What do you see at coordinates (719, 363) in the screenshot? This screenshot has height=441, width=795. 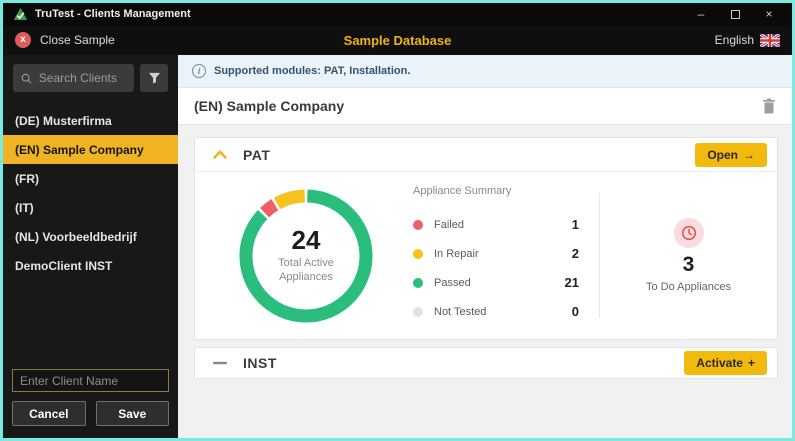 I see `activate-label: Activate` at bounding box center [719, 363].